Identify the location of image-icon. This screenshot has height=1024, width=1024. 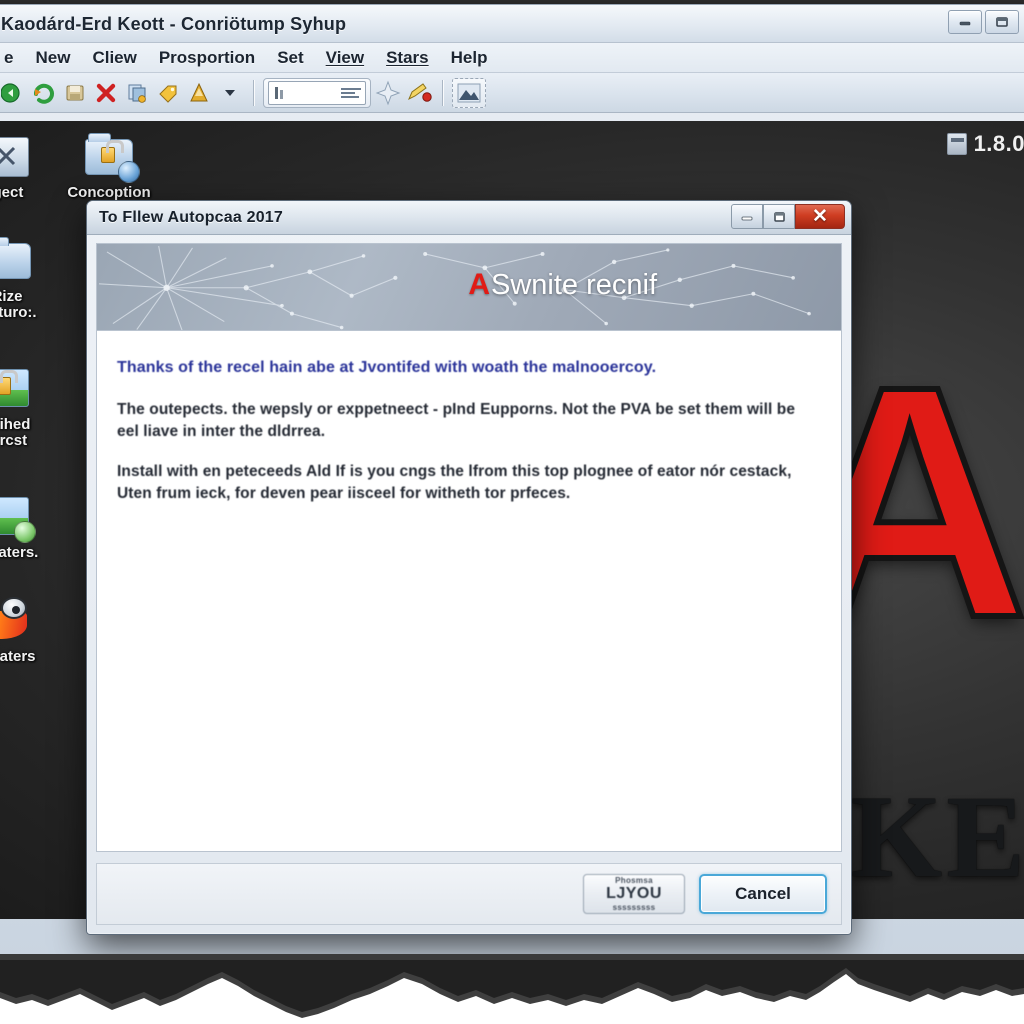
(469, 92).